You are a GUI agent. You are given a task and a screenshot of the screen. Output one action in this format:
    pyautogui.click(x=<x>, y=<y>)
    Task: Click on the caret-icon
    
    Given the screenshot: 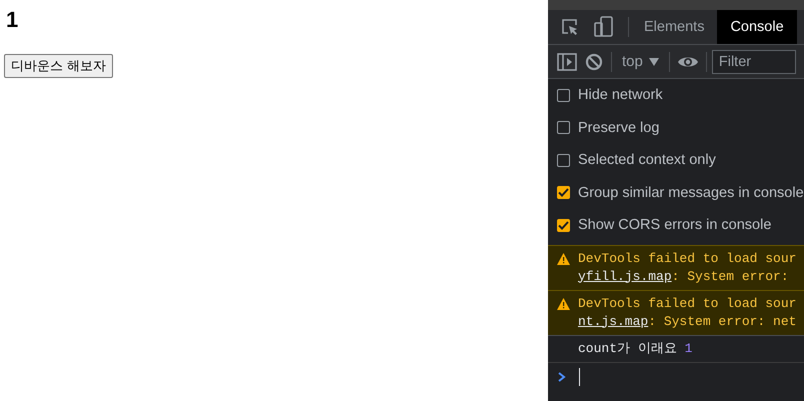 What is the action you would take?
    pyautogui.click(x=653, y=62)
    